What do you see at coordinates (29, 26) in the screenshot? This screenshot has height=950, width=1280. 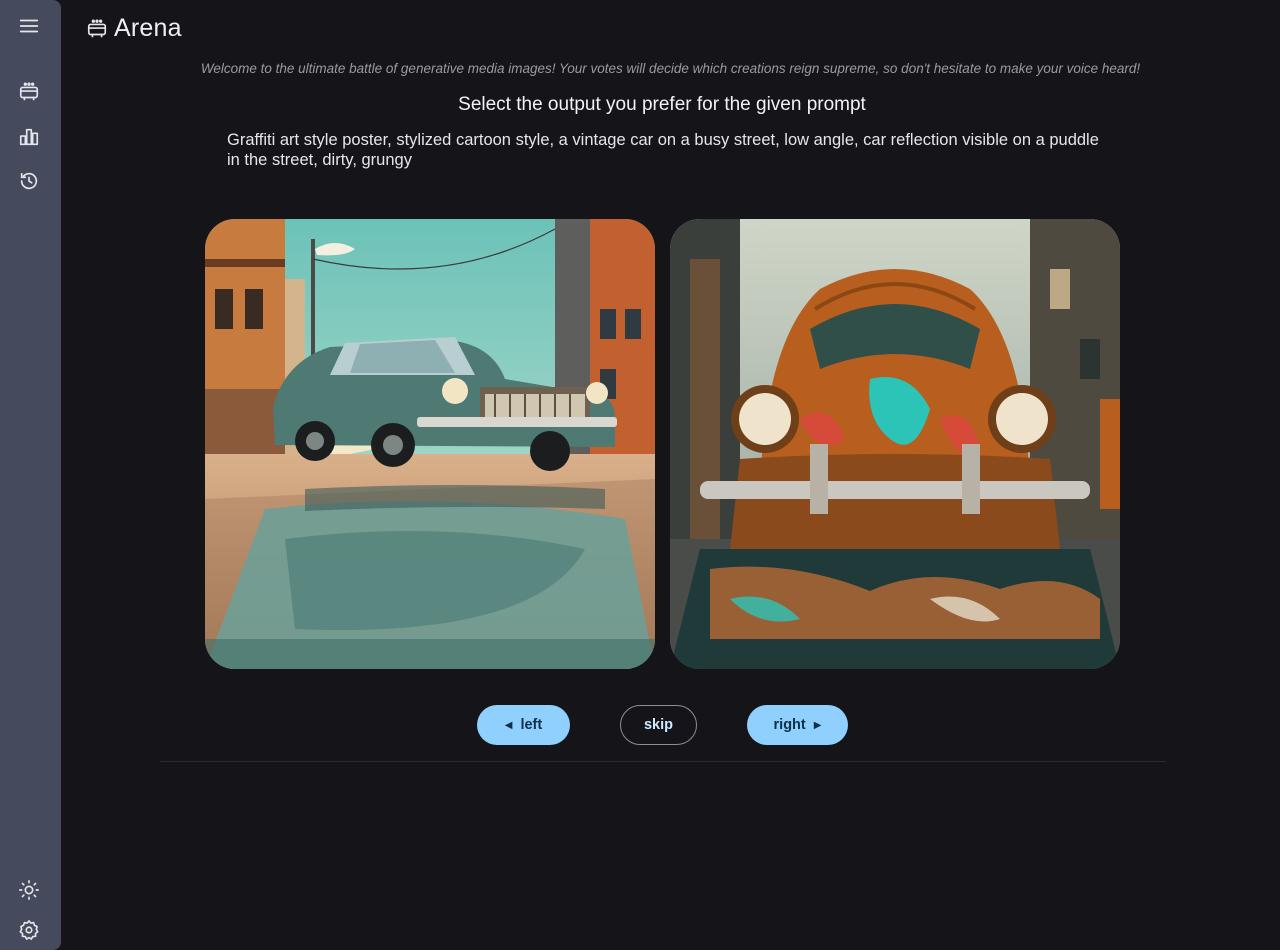 I see `menu-icon` at bounding box center [29, 26].